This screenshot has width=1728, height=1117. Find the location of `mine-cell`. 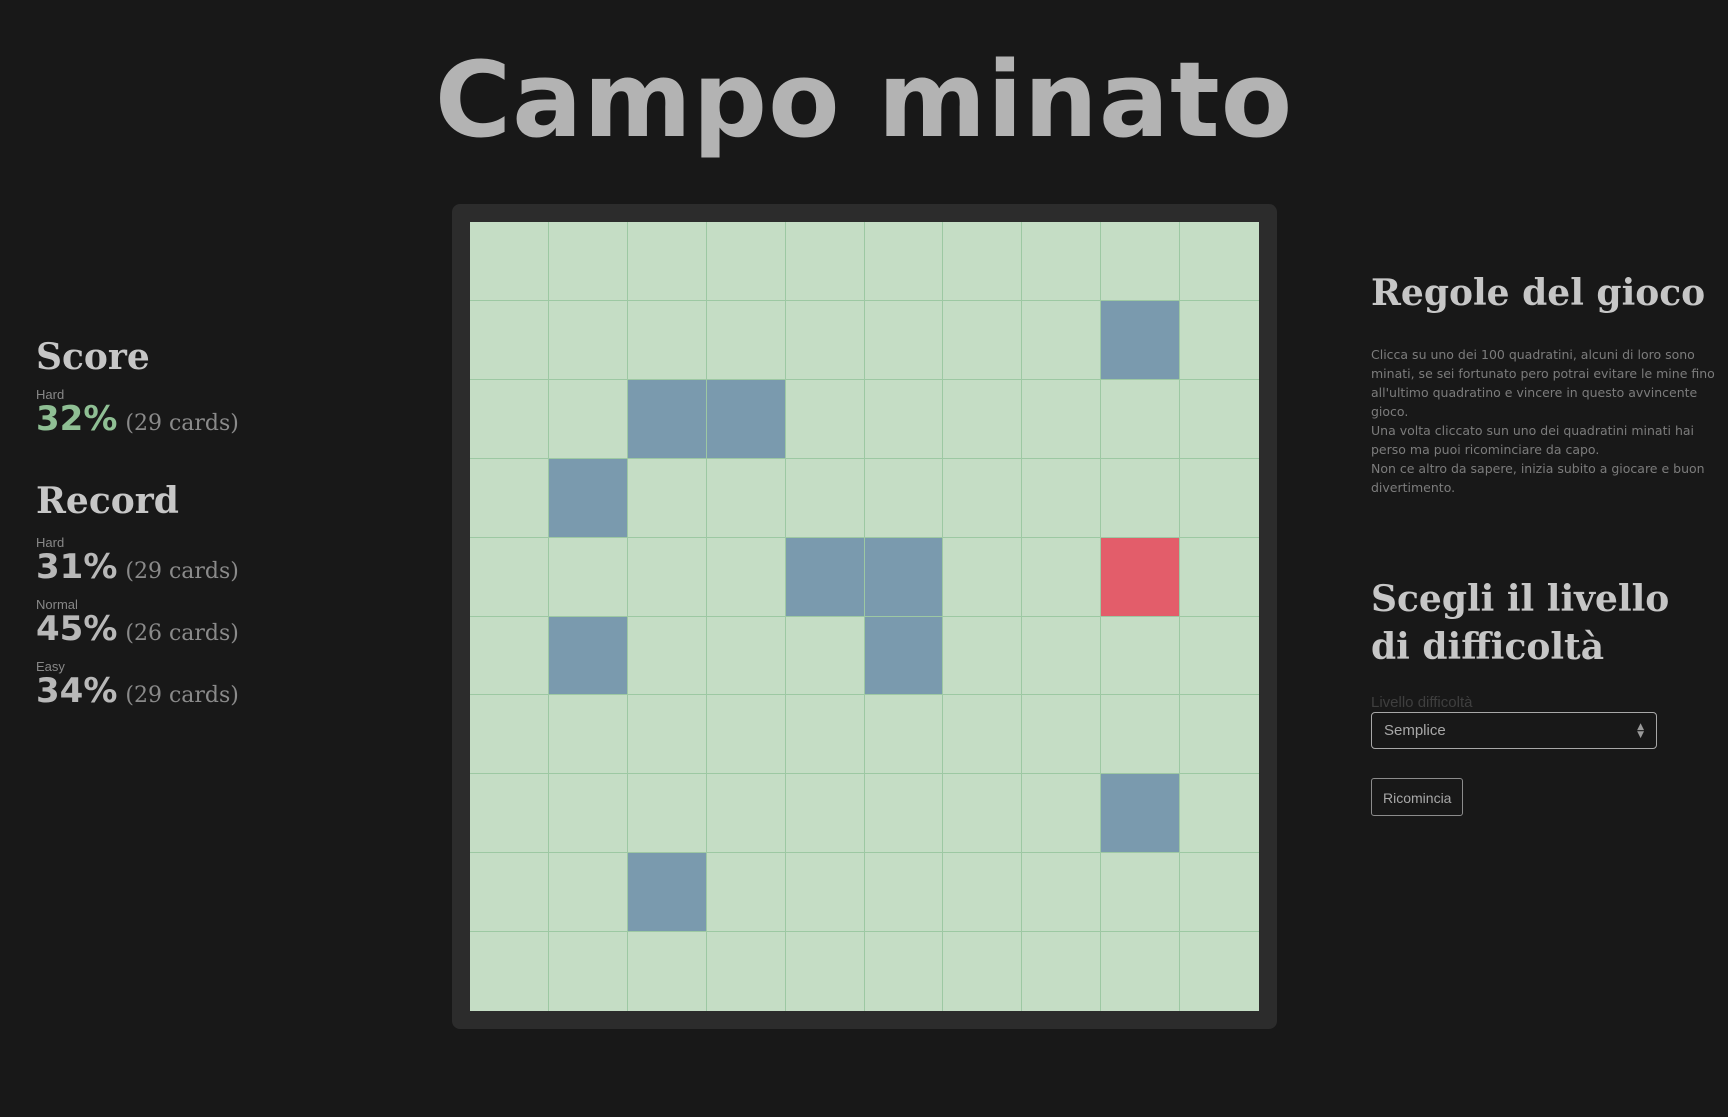

mine-cell is located at coordinates (1141, 577).